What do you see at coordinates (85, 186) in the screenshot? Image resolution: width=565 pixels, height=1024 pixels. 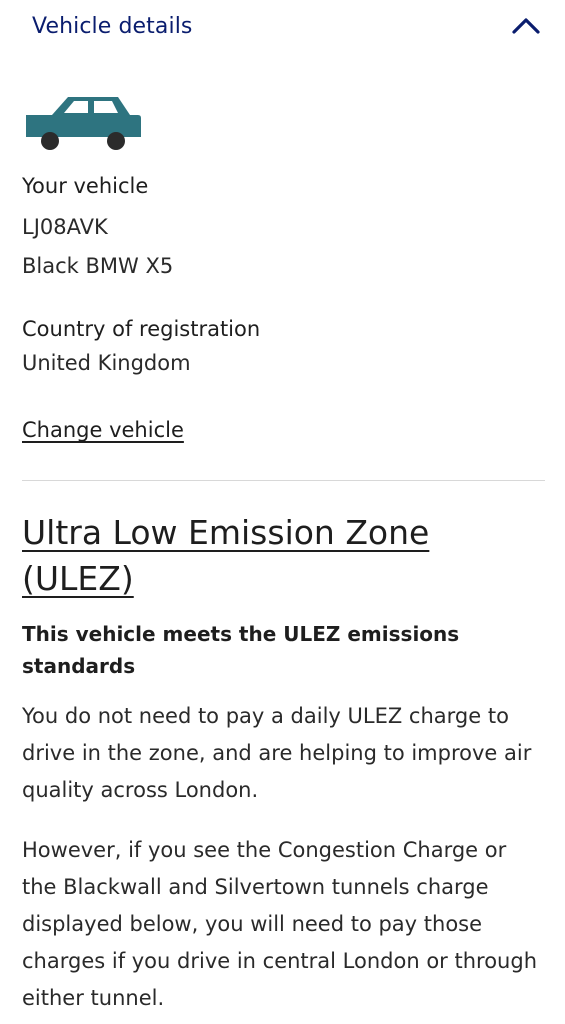 I see `your-vehicle-label: Your vehicle` at bounding box center [85, 186].